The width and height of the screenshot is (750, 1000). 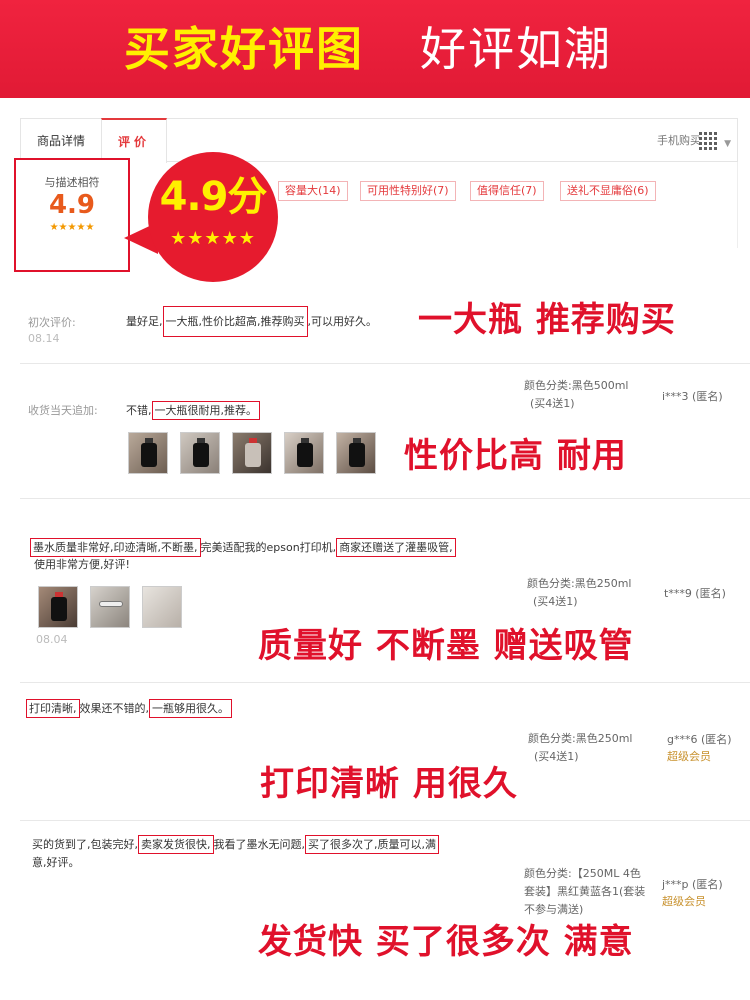 I want to click on review-label: 收货当天追加:, so click(x=63, y=410).